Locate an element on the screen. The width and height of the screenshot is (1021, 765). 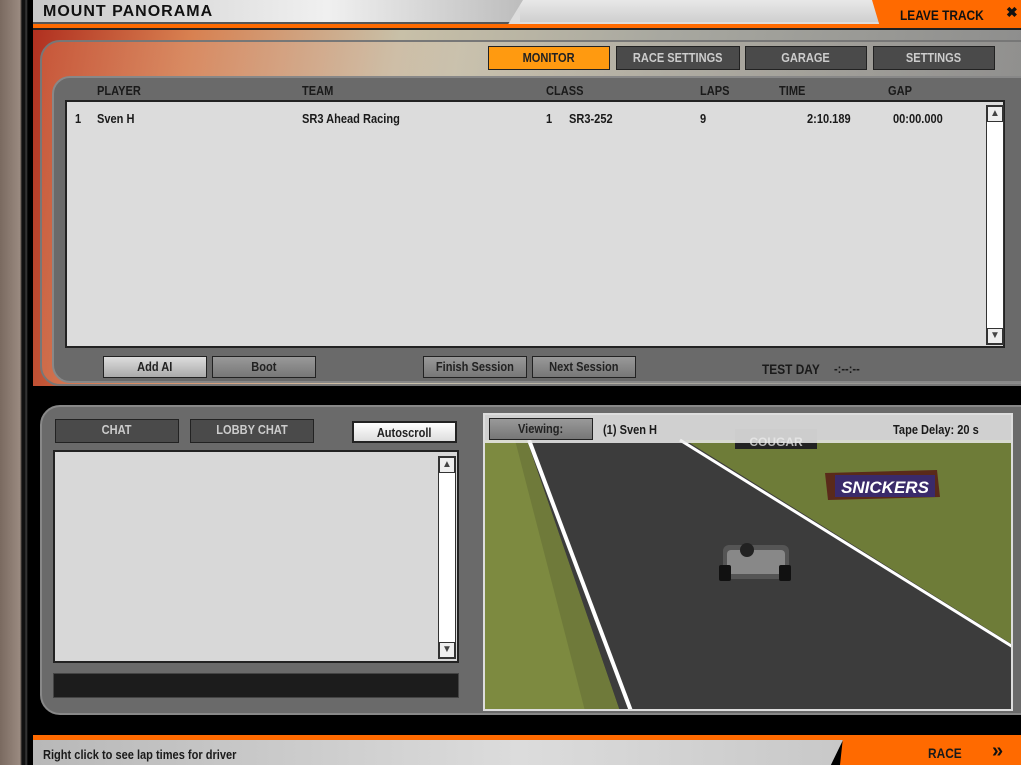
button-label: Boot is located at coordinates (264, 366).